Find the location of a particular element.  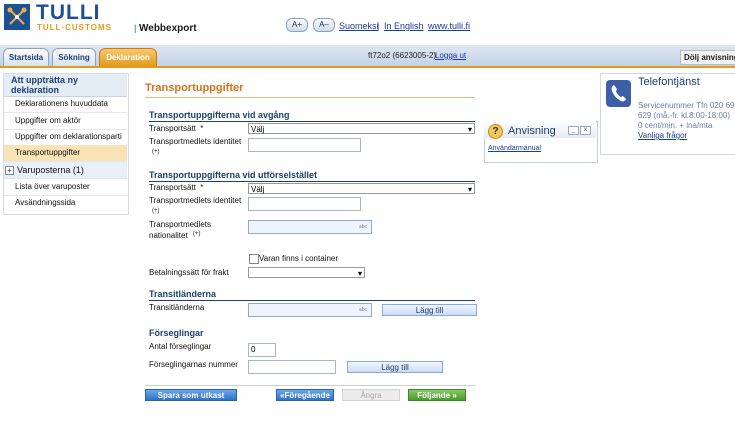

abc-indicator: abc is located at coordinates (363, 227).